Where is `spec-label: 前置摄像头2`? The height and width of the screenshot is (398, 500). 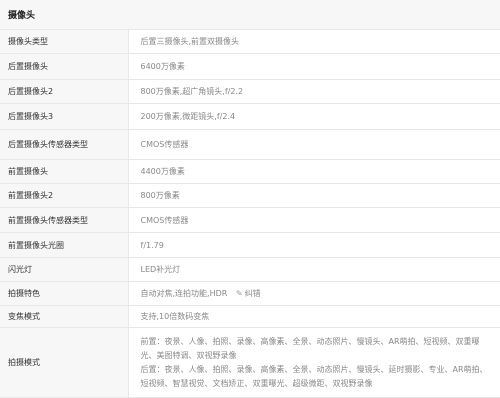 spec-label: 前置摄像头2 is located at coordinates (64, 196).